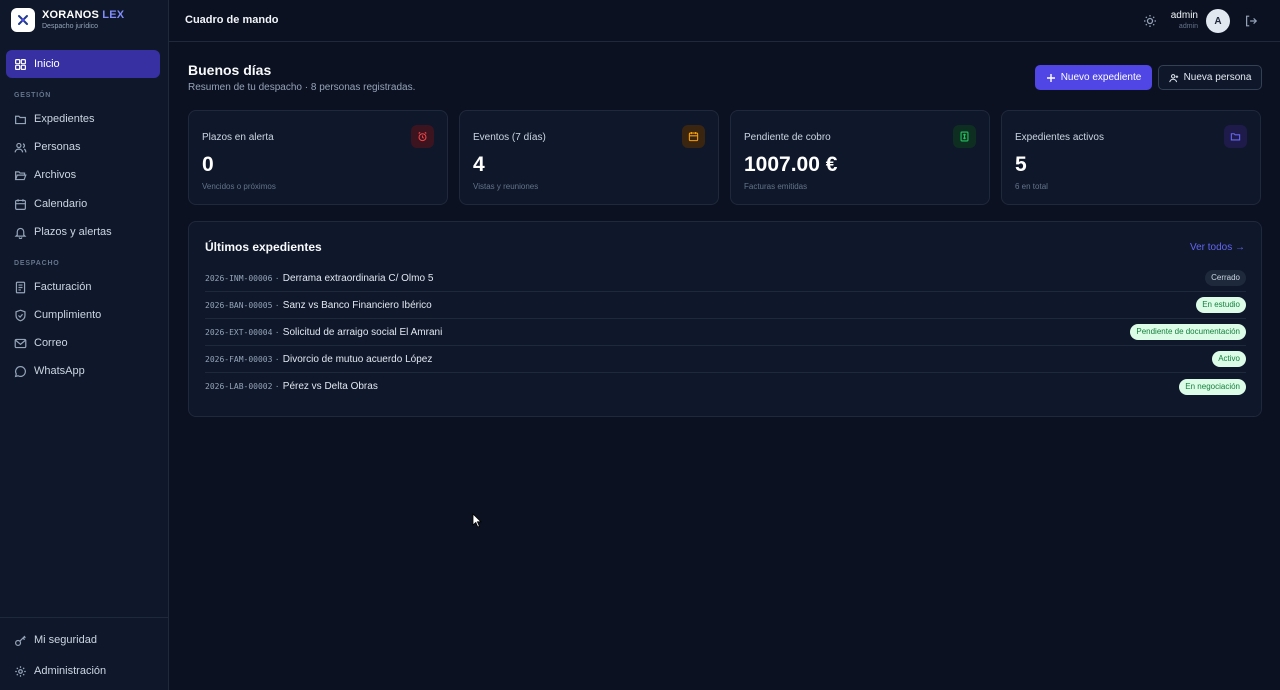  I want to click on brand-logo-icon, so click(23, 20).